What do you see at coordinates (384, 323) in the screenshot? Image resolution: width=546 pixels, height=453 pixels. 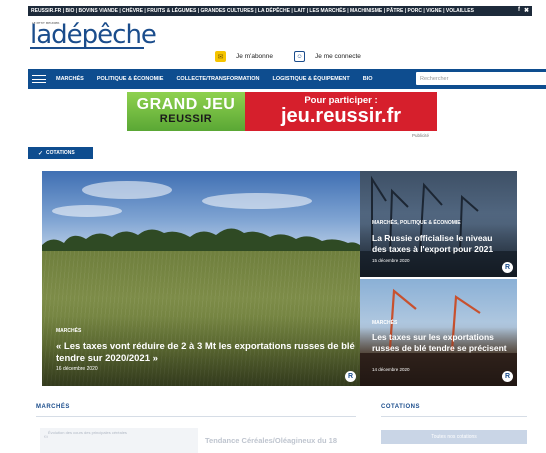 I see `card-category: MARCHÉS` at bounding box center [384, 323].